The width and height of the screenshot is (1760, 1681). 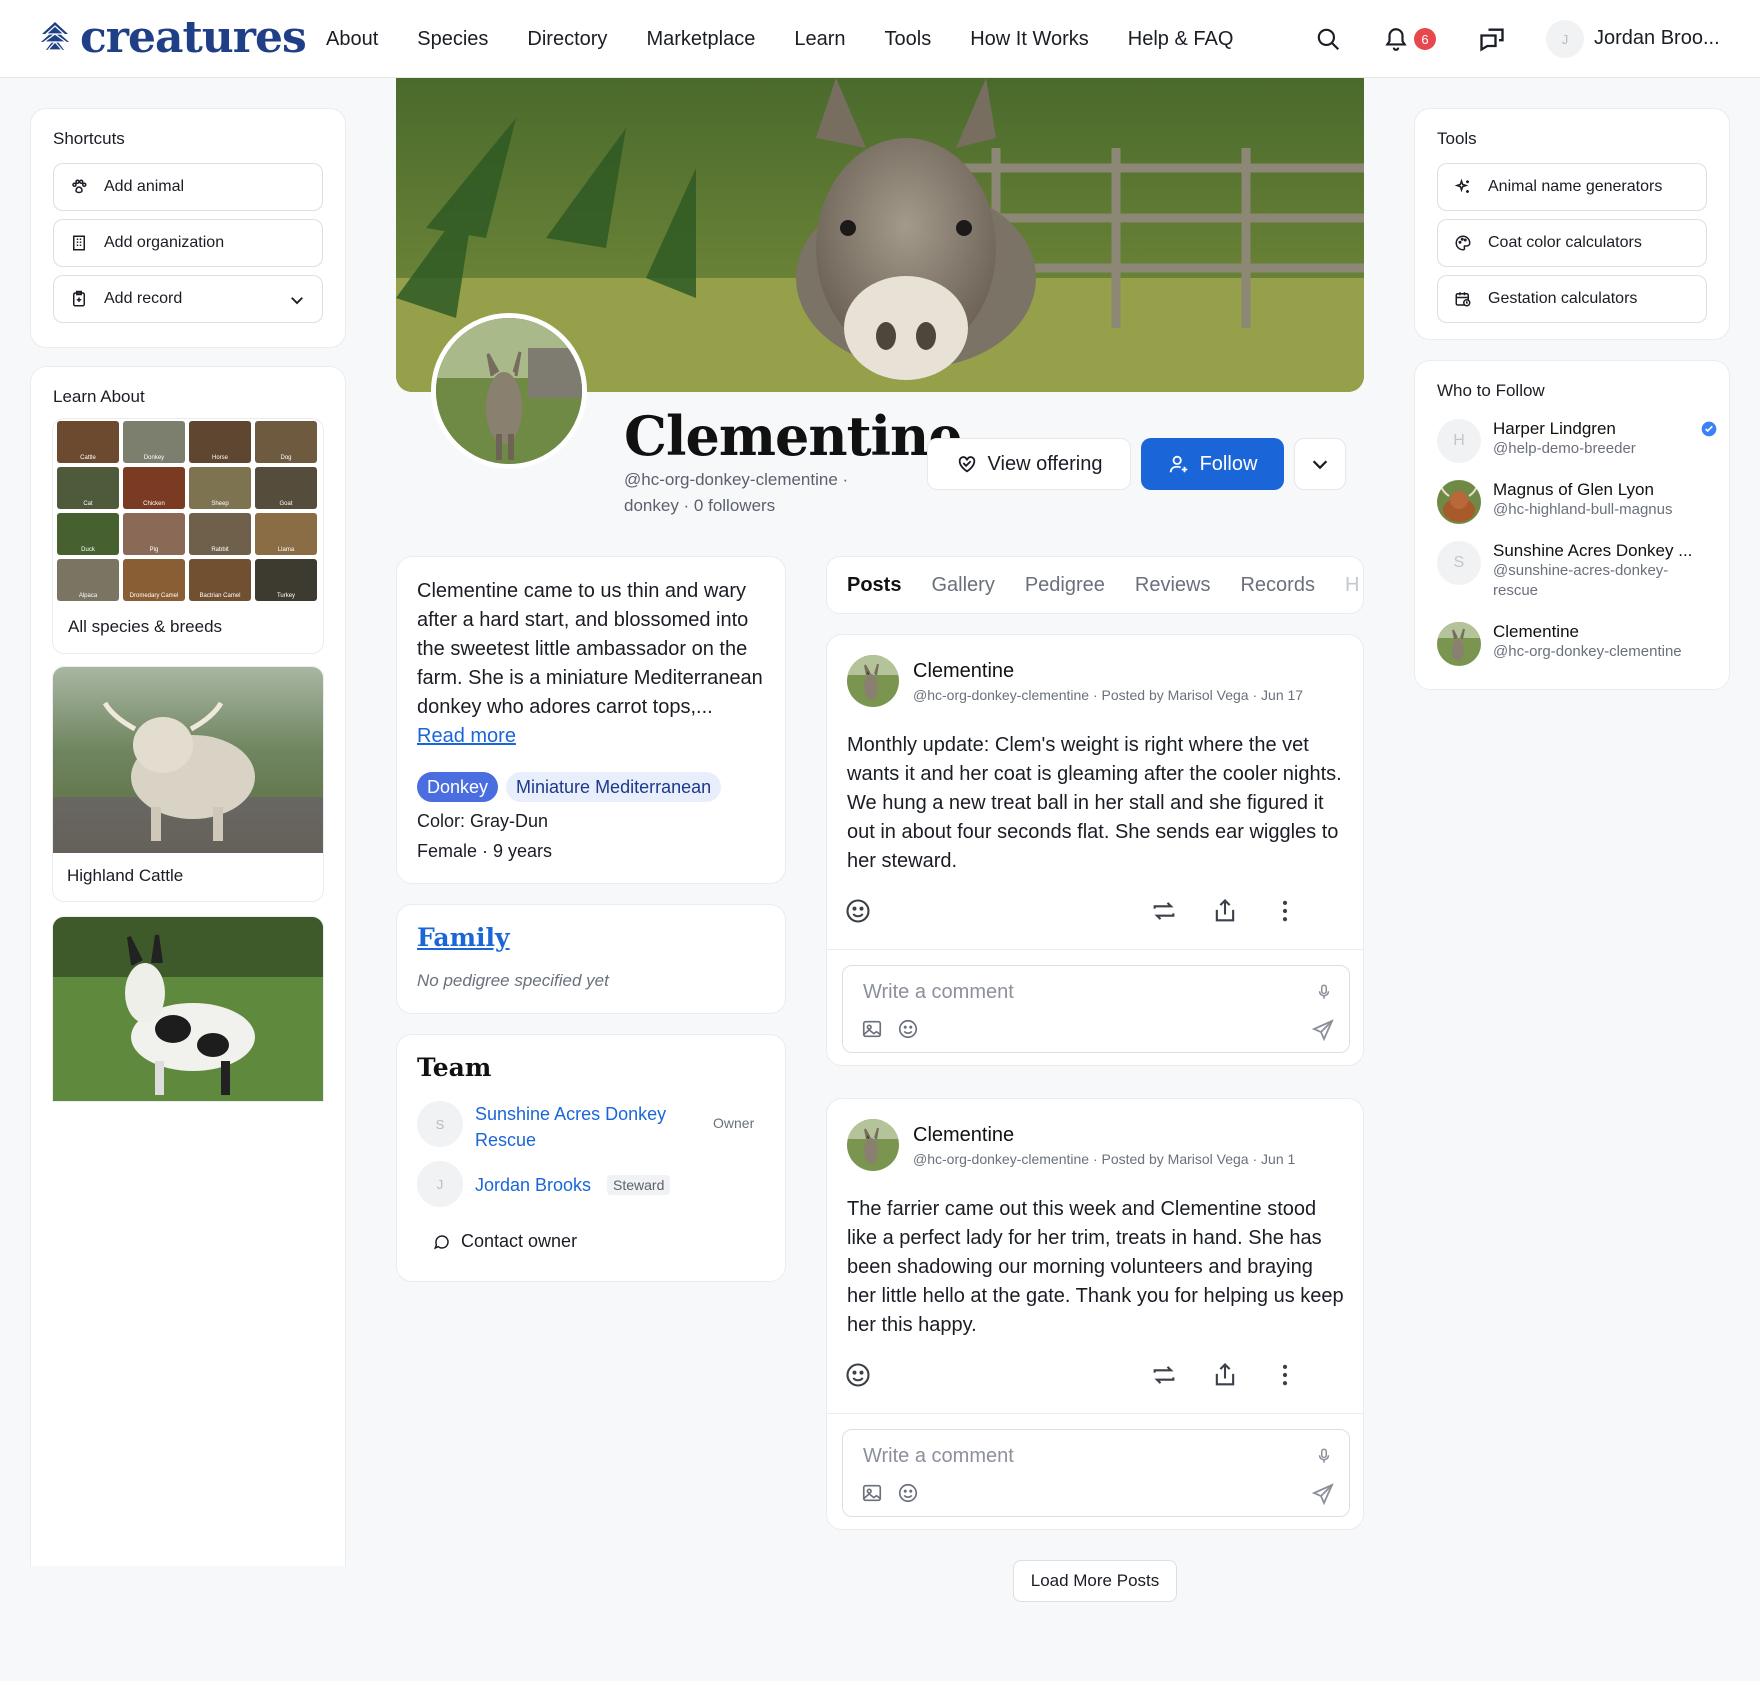 I want to click on coat-color-calculators-button: Coat color calculators, so click(x=1572, y=243).